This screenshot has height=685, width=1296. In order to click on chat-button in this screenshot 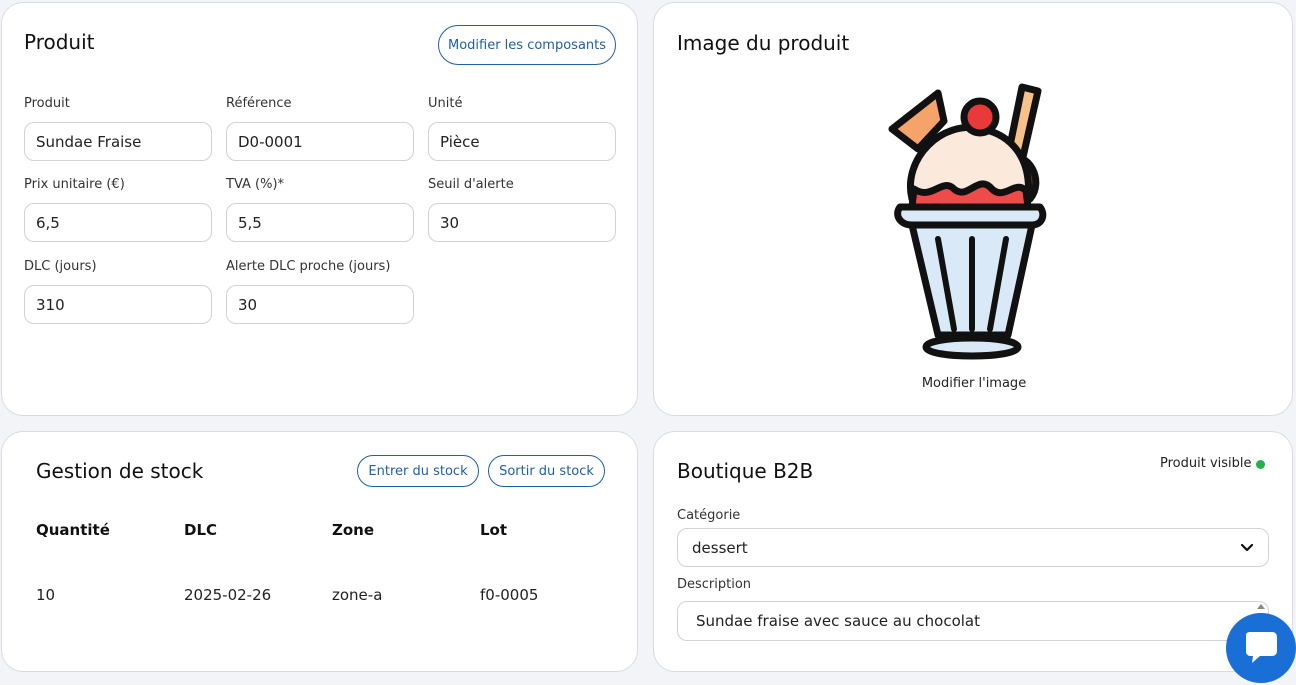, I will do `click(1261, 648)`.